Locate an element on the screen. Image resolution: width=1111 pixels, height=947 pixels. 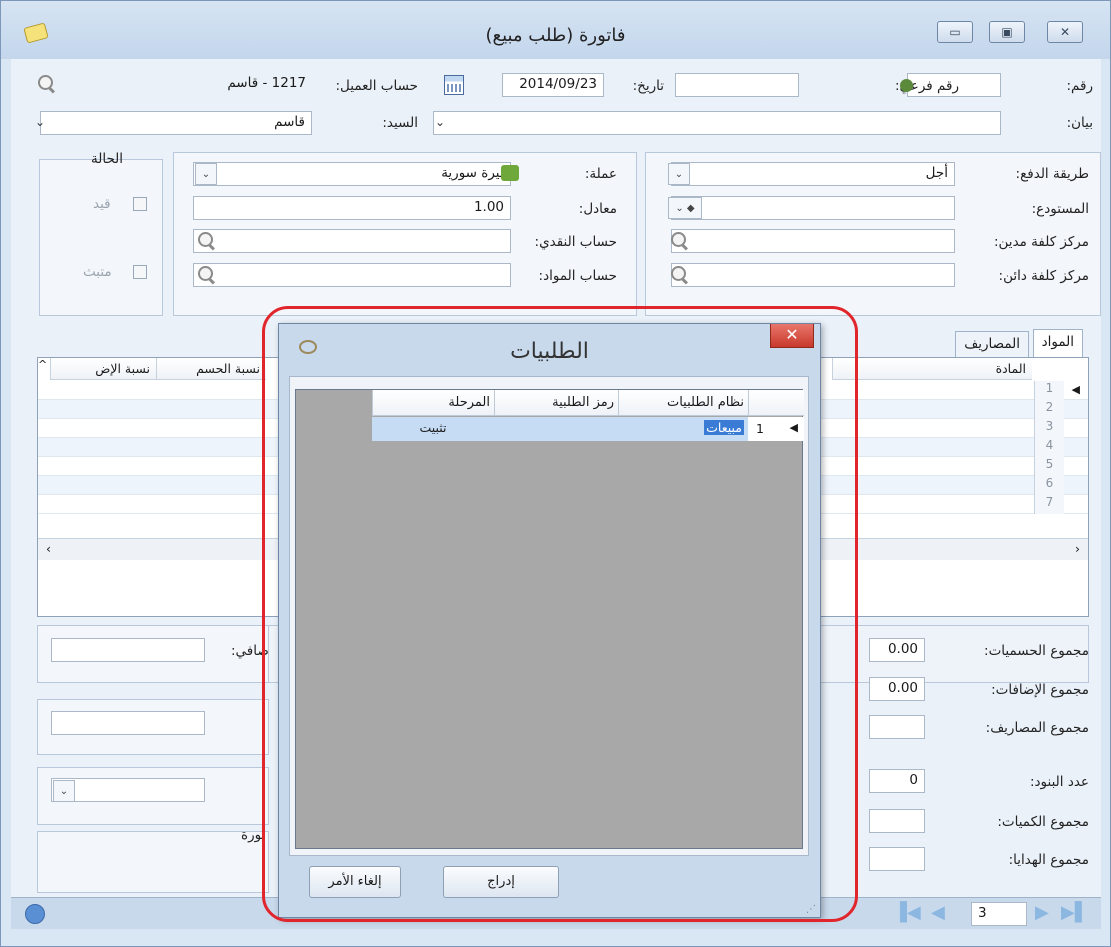
materials-account-field is located at coordinates (352, 275).